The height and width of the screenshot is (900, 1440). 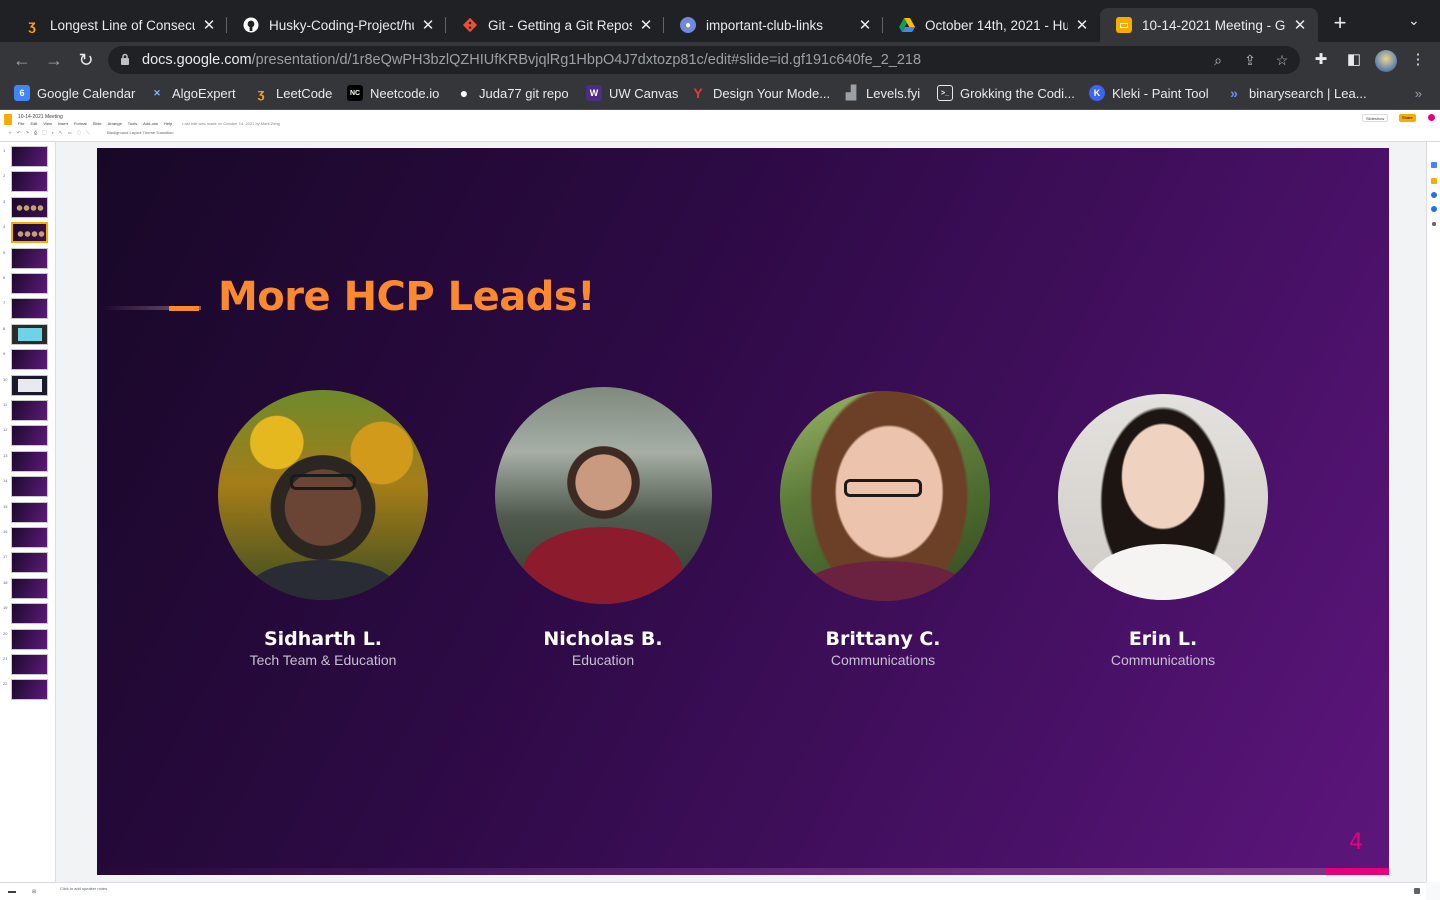 What do you see at coordinates (996, 25) in the screenshot?
I see `tab-title: October 14th, 2021 - Husky` at bounding box center [996, 25].